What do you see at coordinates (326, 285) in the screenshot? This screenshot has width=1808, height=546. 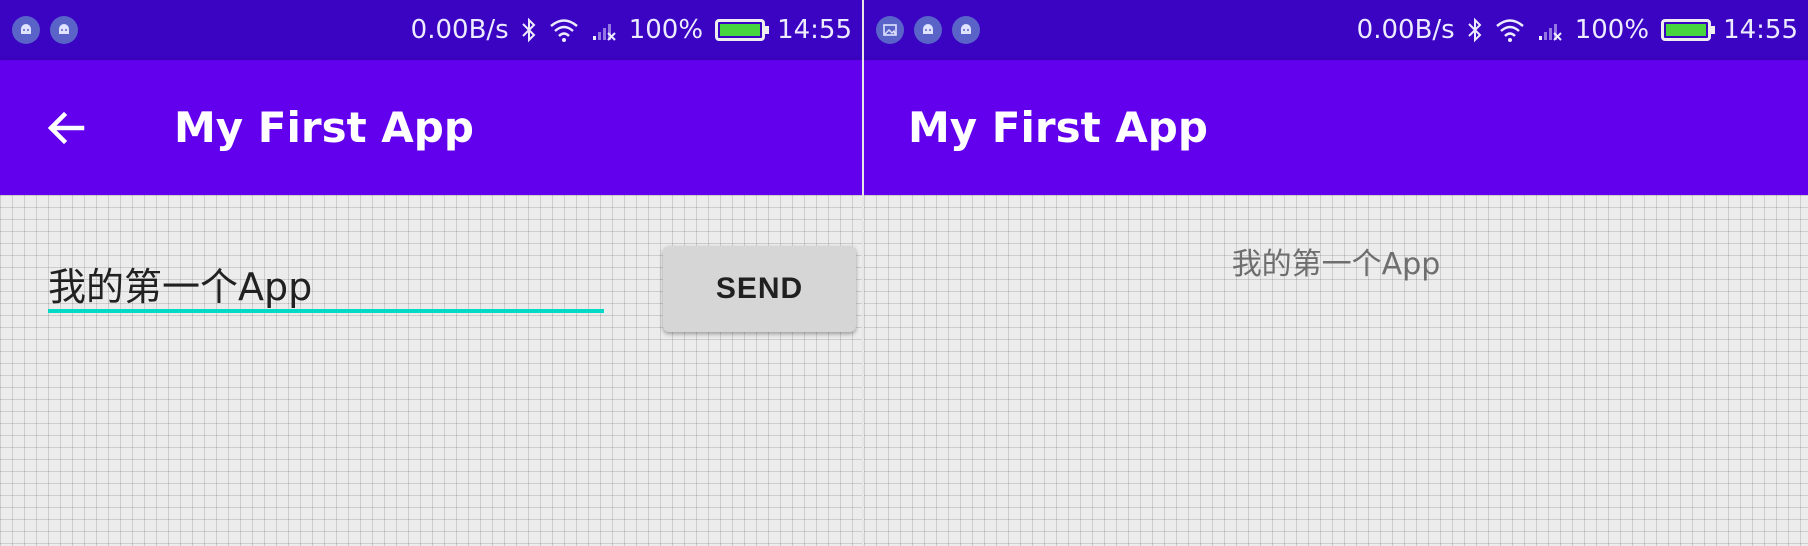 I see `message-input` at bounding box center [326, 285].